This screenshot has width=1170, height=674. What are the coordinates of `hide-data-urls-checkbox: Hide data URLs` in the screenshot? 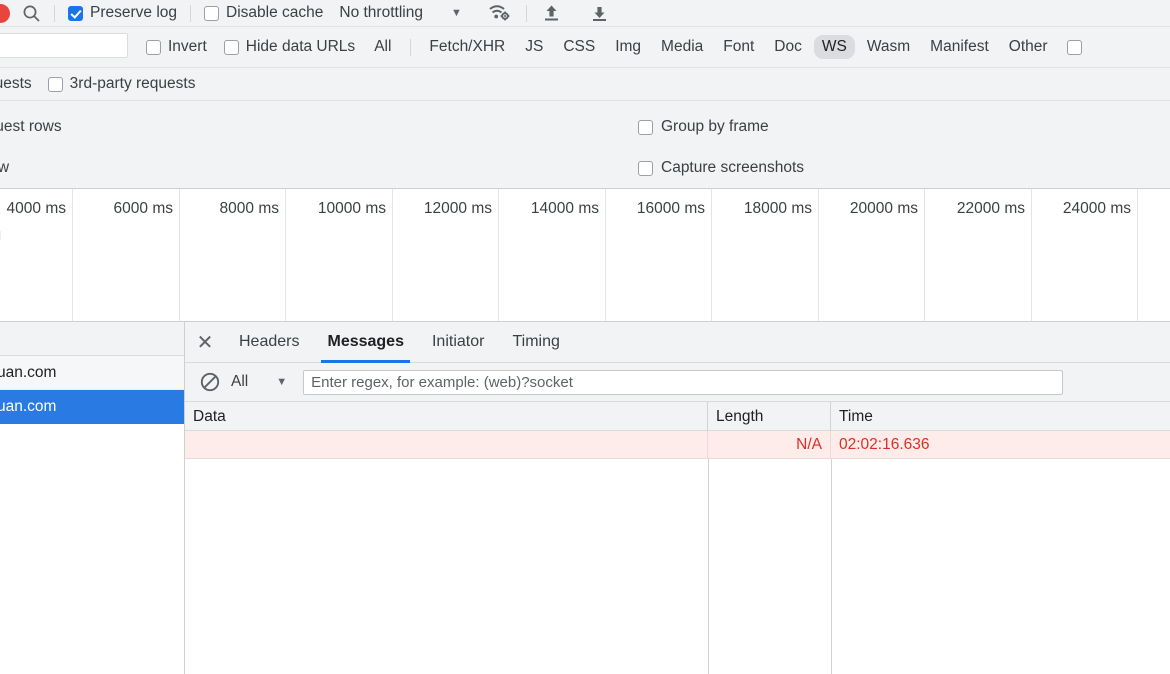 It's located at (289, 47).